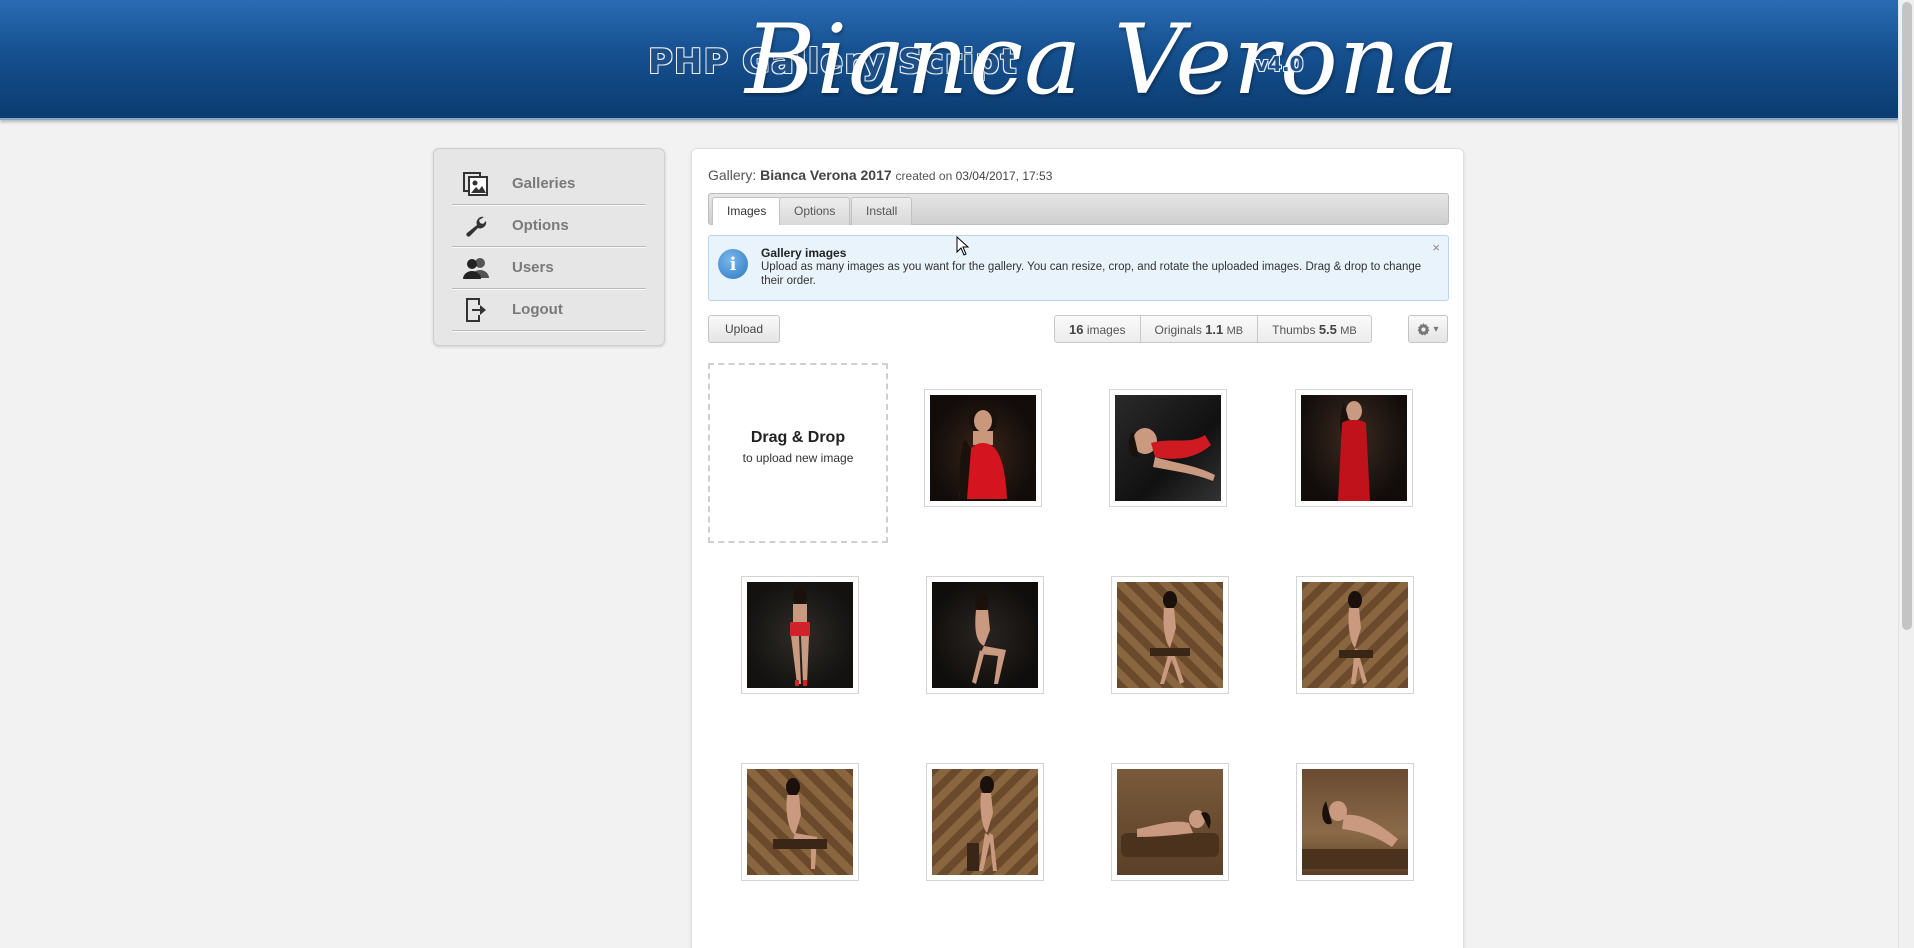 Image resolution: width=1914 pixels, height=948 pixels. What do you see at coordinates (1078, 209) in the screenshot?
I see `tab-bar: Images Options Install` at bounding box center [1078, 209].